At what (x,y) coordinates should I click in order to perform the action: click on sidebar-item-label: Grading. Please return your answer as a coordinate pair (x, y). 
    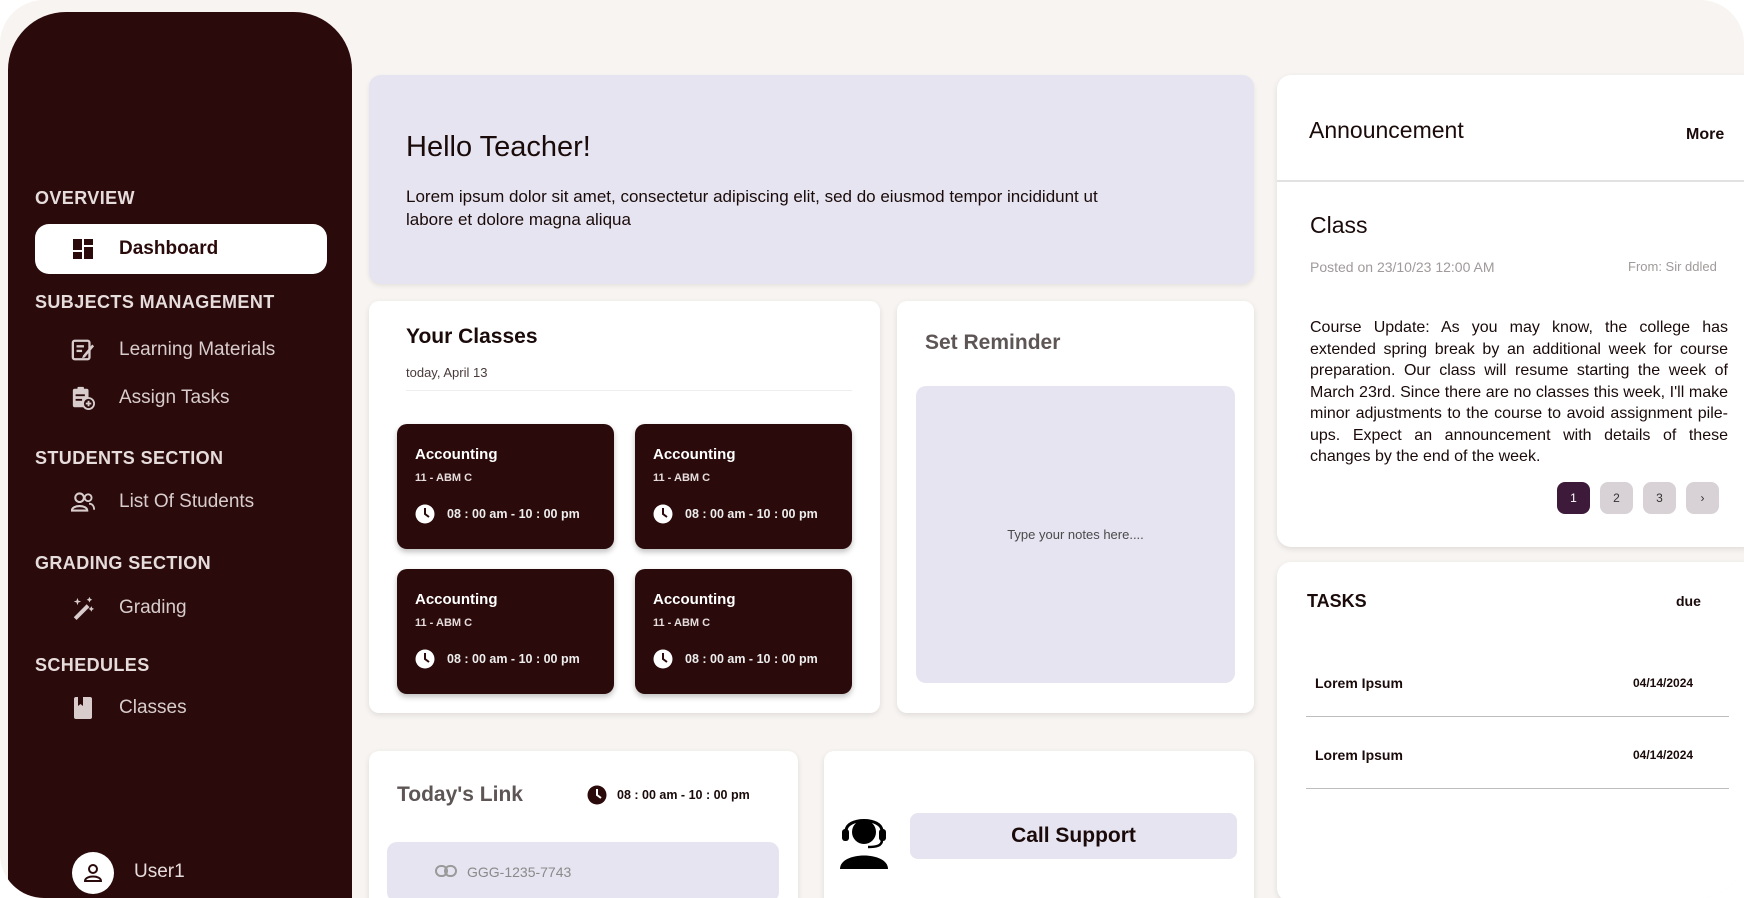
    Looking at the image, I should click on (153, 607).